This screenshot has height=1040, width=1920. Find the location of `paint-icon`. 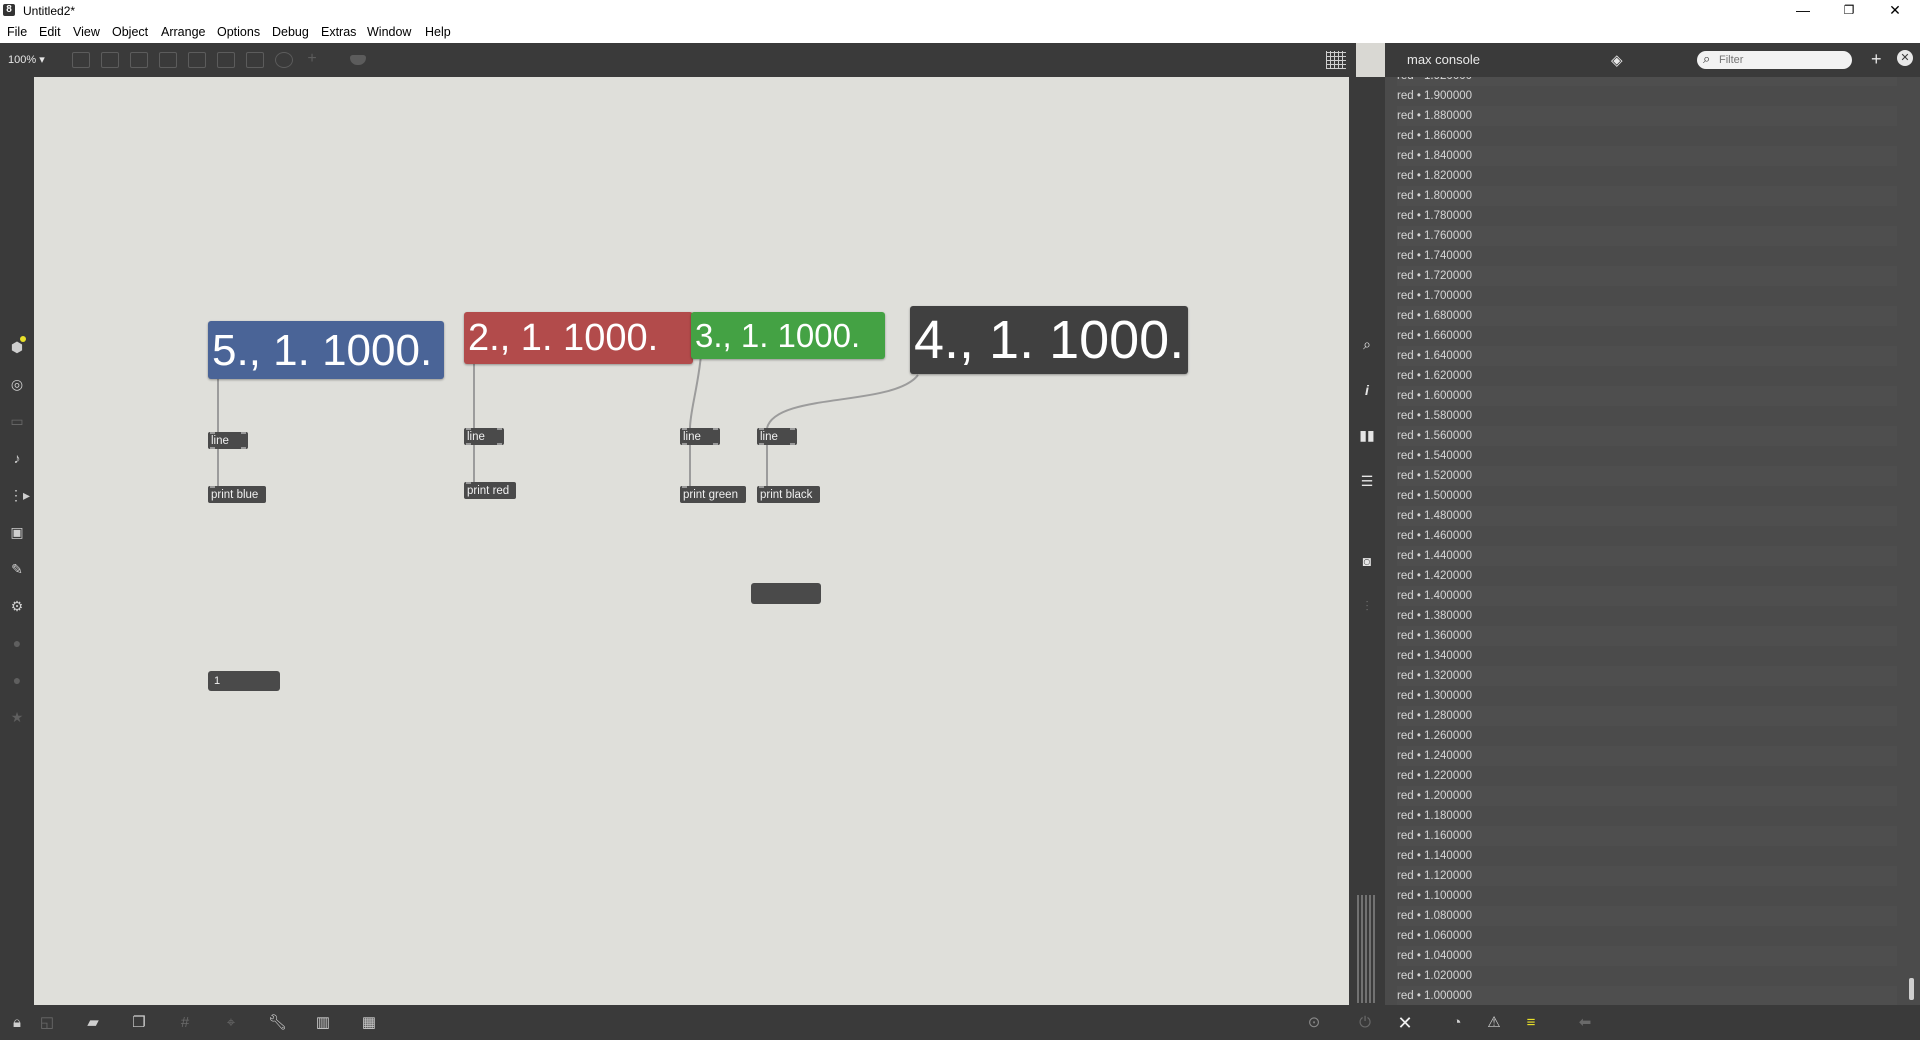

paint-icon is located at coordinates (358, 60).